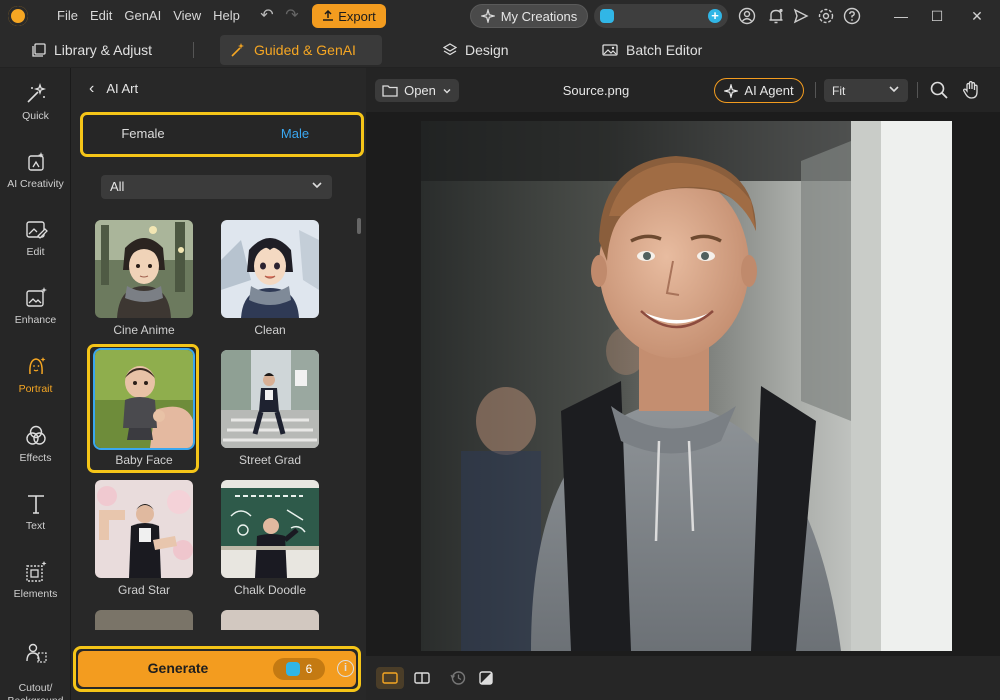 Image resolution: width=1000 pixels, height=700 pixels. Describe the element at coordinates (216, 187) in the screenshot. I see `style-filter-dropdown: All` at that location.